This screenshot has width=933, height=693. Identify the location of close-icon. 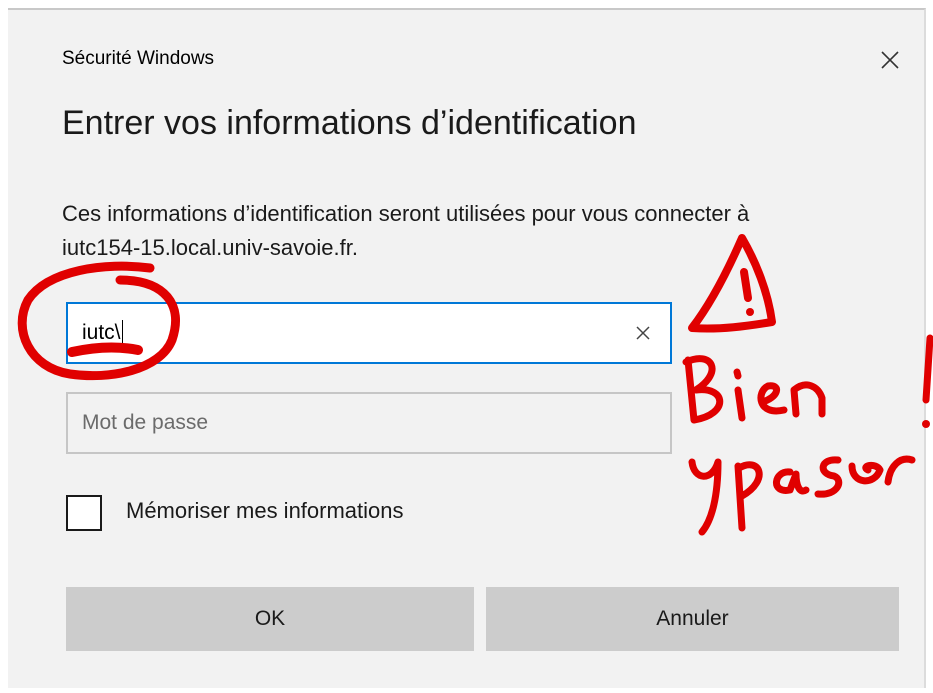
(890, 60).